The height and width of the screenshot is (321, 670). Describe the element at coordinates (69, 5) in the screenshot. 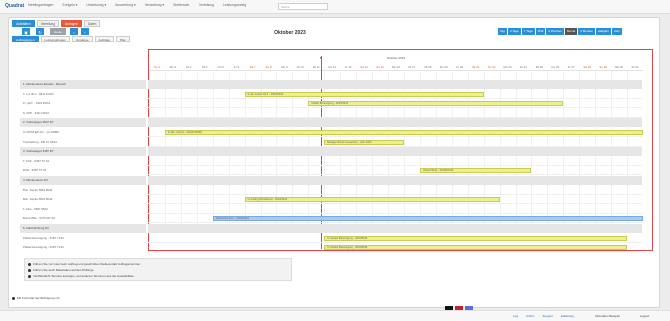

I see `nav-item: Ereignis ▾` at that location.